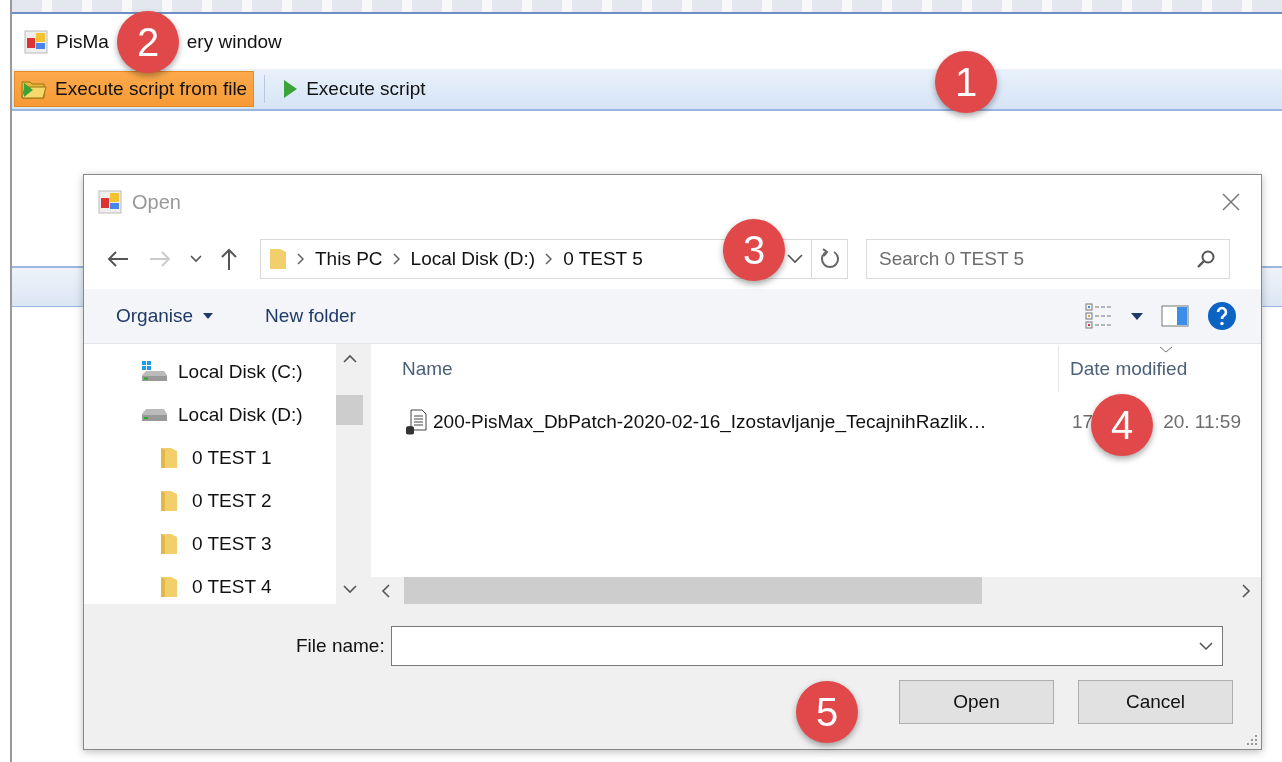 The height and width of the screenshot is (762, 1282). What do you see at coordinates (603, 259) in the screenshot?
I see `breadcrumb-item: 0 TEST 5` at bounding box center [603, 259].